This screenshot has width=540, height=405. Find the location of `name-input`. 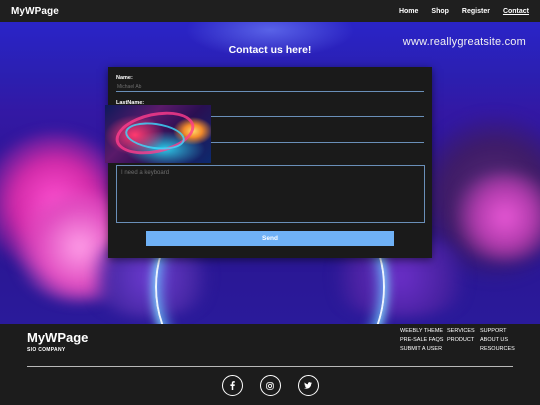

name-input is located at coordinates (270, 87).